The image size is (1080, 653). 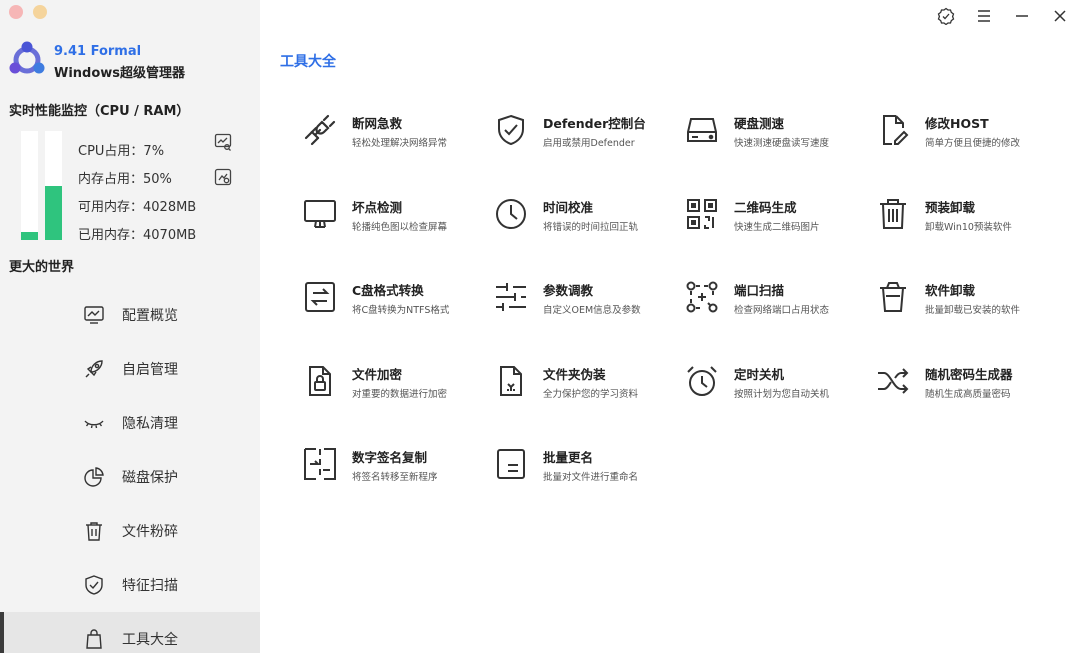 I want to click on tool-desc: 随机生成高质量密码, so click(x=968, y=394).